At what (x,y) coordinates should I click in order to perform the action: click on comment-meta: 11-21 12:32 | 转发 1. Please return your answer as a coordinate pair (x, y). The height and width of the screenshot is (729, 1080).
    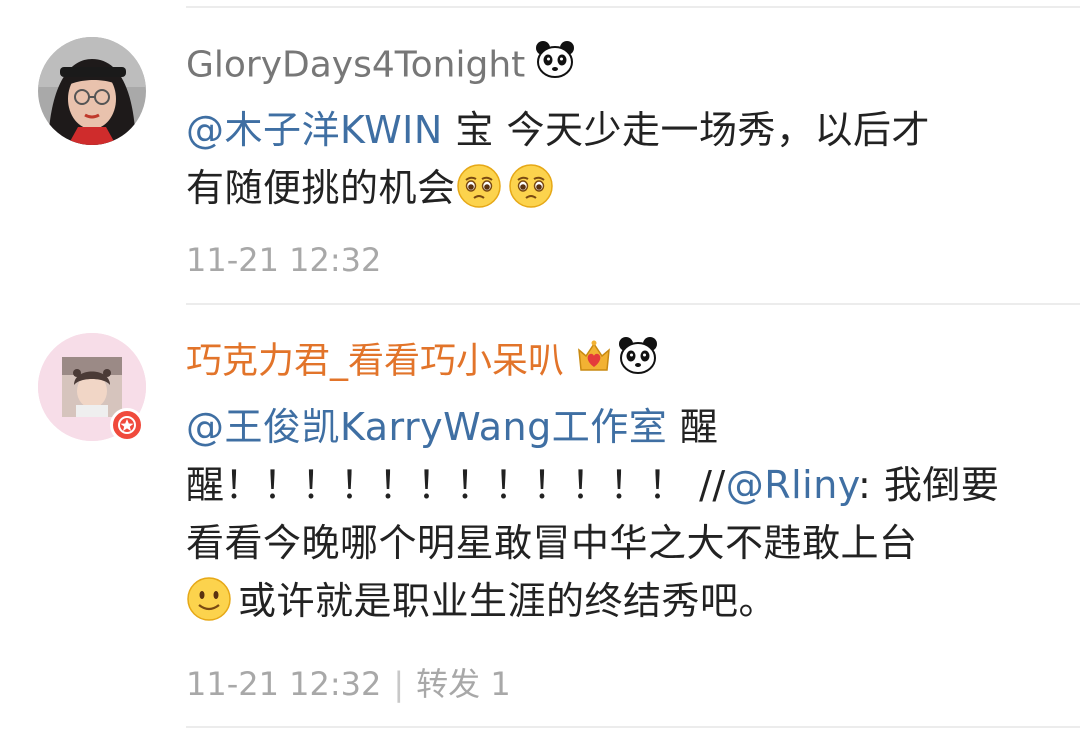
    Looking at the image, I should click on (348, 684).